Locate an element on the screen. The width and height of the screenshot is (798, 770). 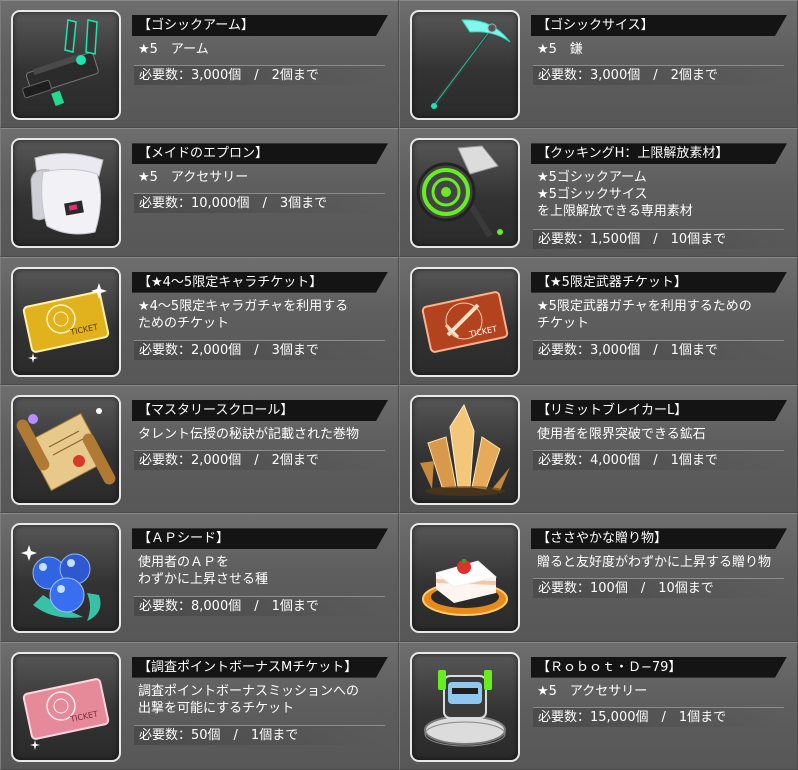
berry-seed-icon is located at coordinates (61, 583).